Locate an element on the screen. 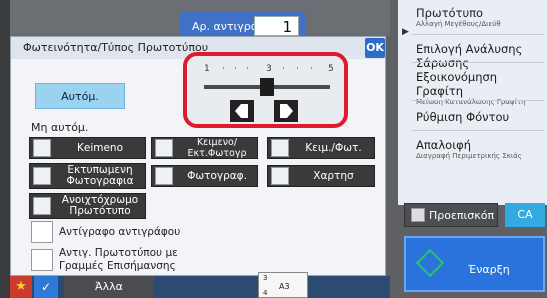 This screenshot has height=298, width=547. type-photo-button: Φωτογραφ. is located at coordinates (204, 176).